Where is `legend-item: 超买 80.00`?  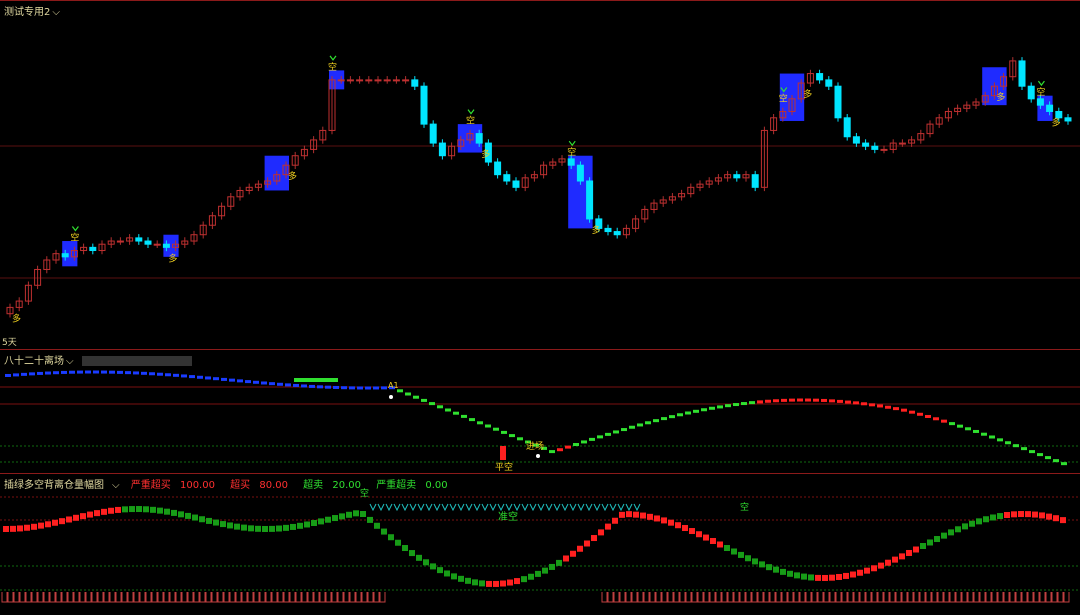 legend-item: 超买 80.00 is located at coordinates (259, 485).